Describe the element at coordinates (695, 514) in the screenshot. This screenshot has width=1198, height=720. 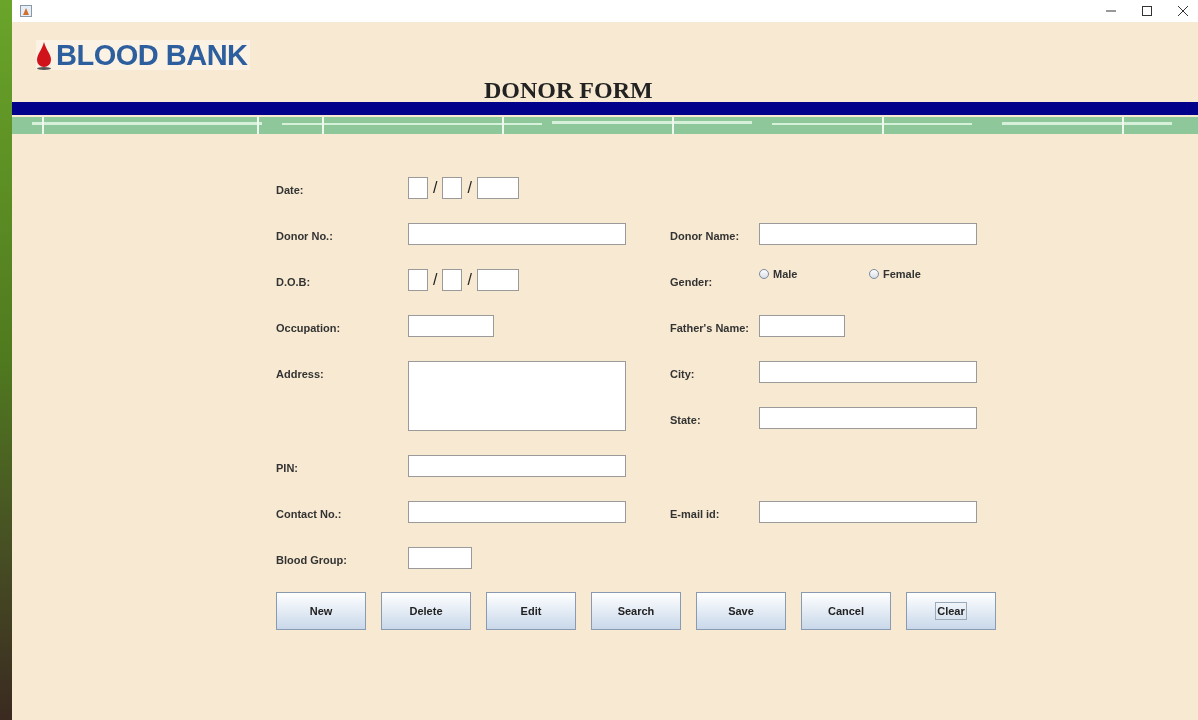
I see `field-label: E-mail id:` at that location.